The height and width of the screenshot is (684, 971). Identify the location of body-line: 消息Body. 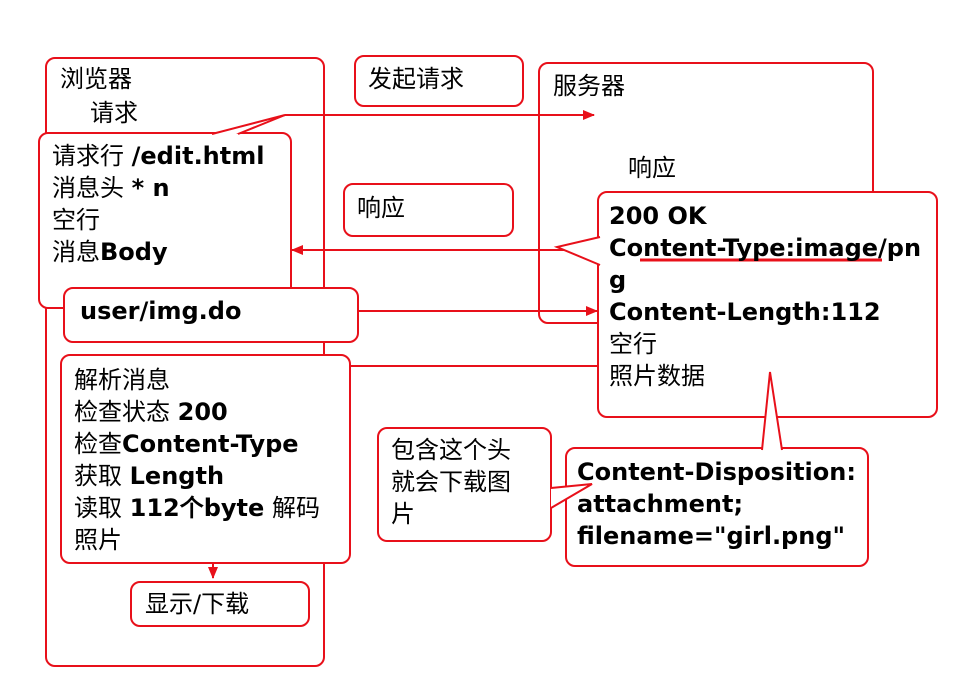
(110, 252).